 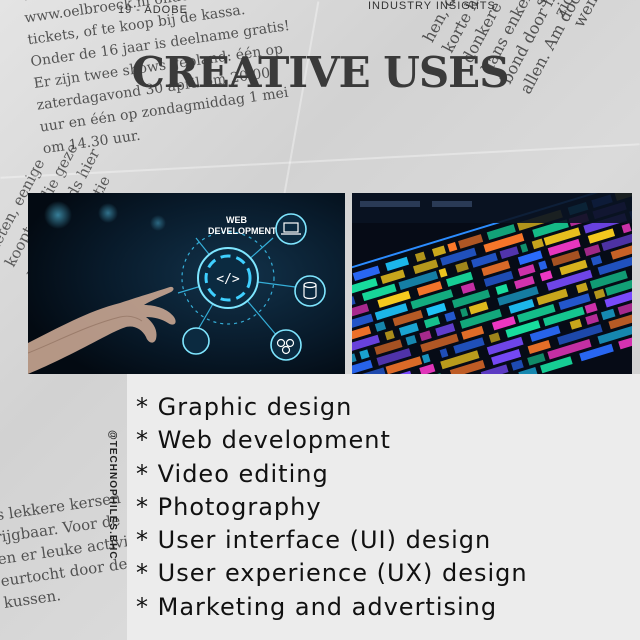 What do you see at coordinates (244, 407) in the screenshot?
I see `list-item: * Graphic design` at bounding box center [244, 407].